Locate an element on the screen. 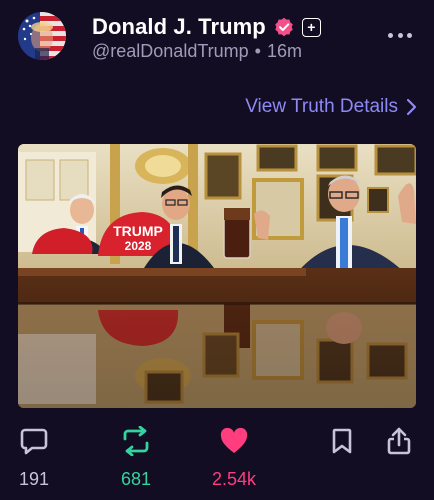 The image size is (434, 500). author-handle: @realDonaldTrump is located at coordinates (170, 51).